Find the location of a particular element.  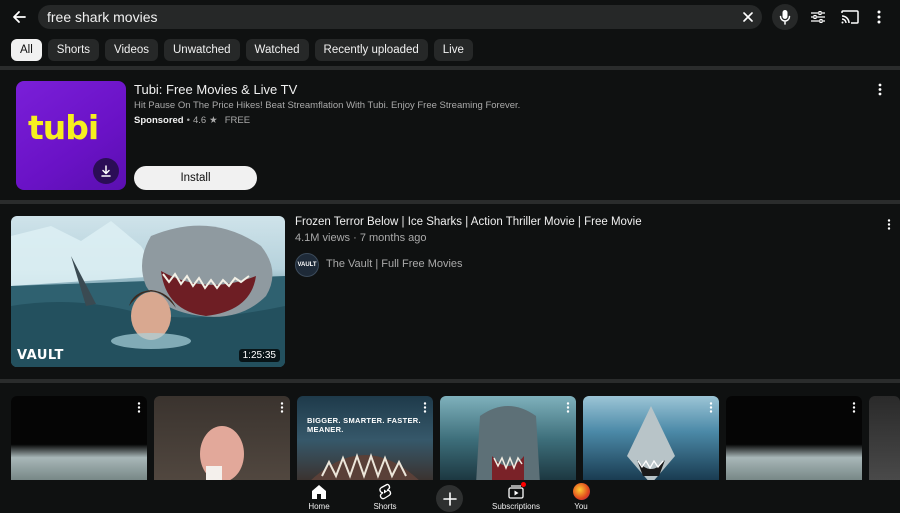

sponsored-label: Sponsored is located at coordinates (159, 120).